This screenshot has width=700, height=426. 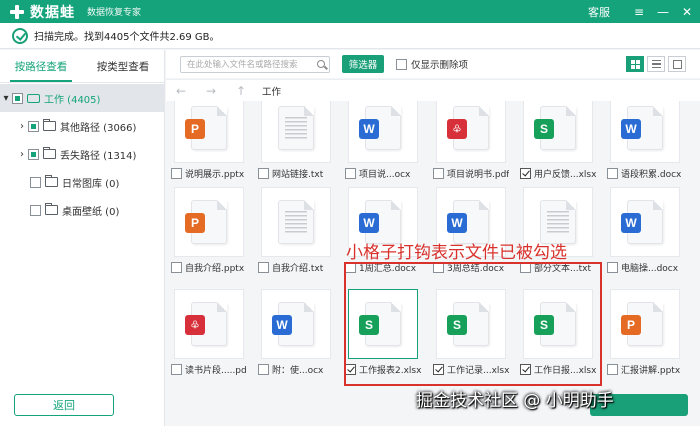 I want to click on tree-item-label: 其他路径 (3066), so click(x=98, y=128).